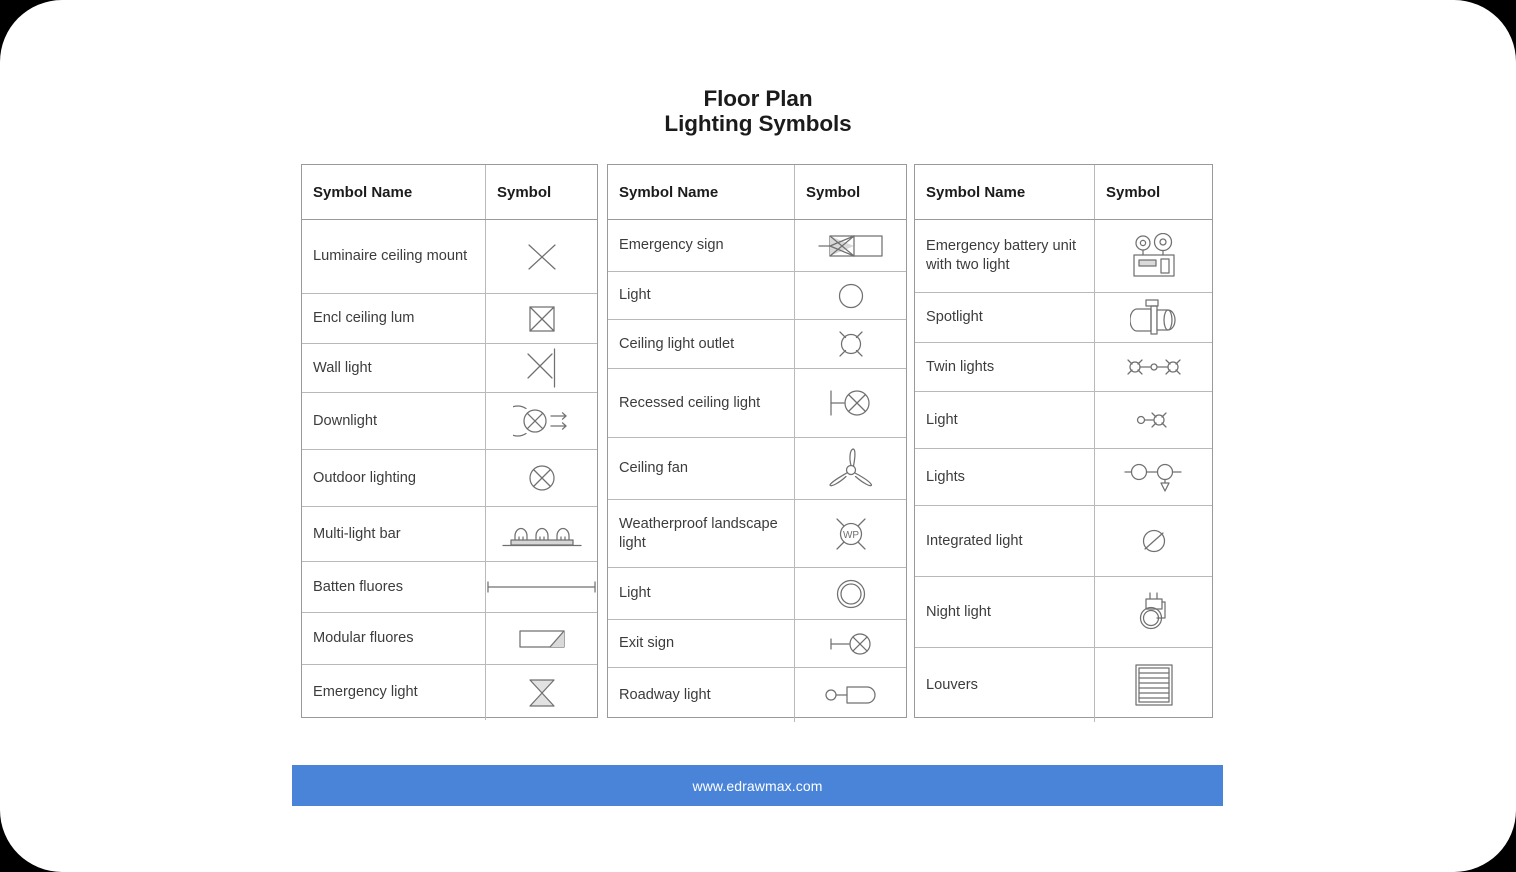  Describe the element at coordinates (1005, 477) in the screenshot. I see `symbol-name-cell: Lights` at that location.